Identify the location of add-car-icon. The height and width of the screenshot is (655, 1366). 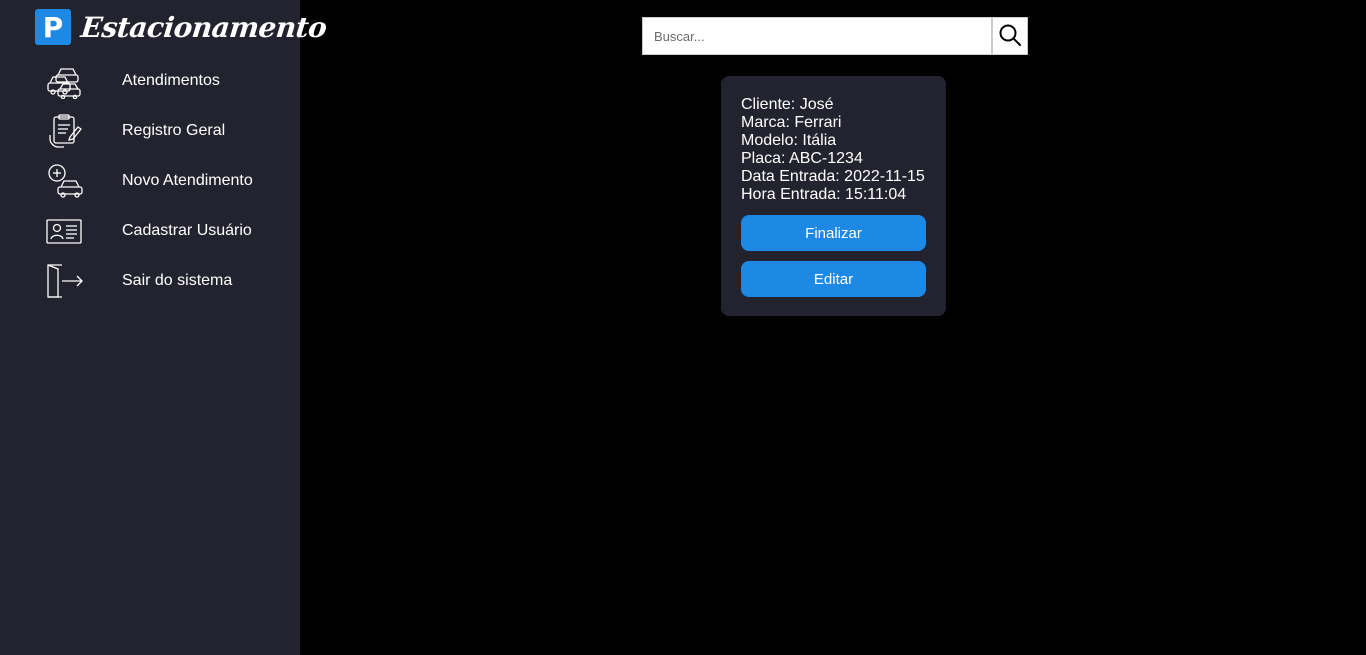
(64, 181).